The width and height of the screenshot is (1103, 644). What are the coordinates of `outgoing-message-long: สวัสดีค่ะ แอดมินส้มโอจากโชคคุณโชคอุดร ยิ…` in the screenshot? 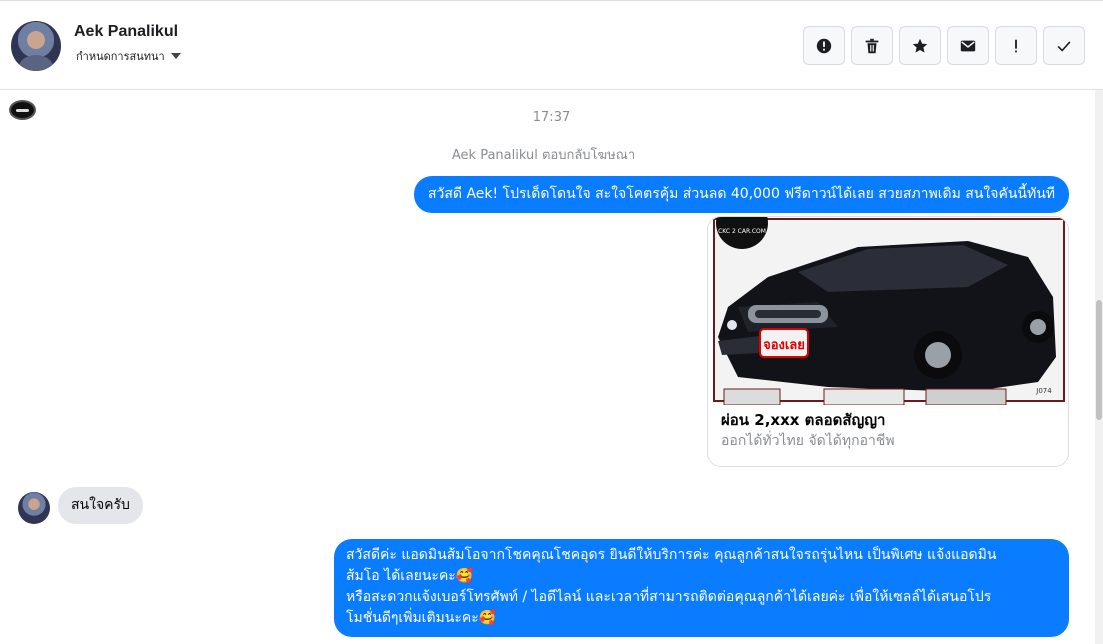 It's located at (701, 588).